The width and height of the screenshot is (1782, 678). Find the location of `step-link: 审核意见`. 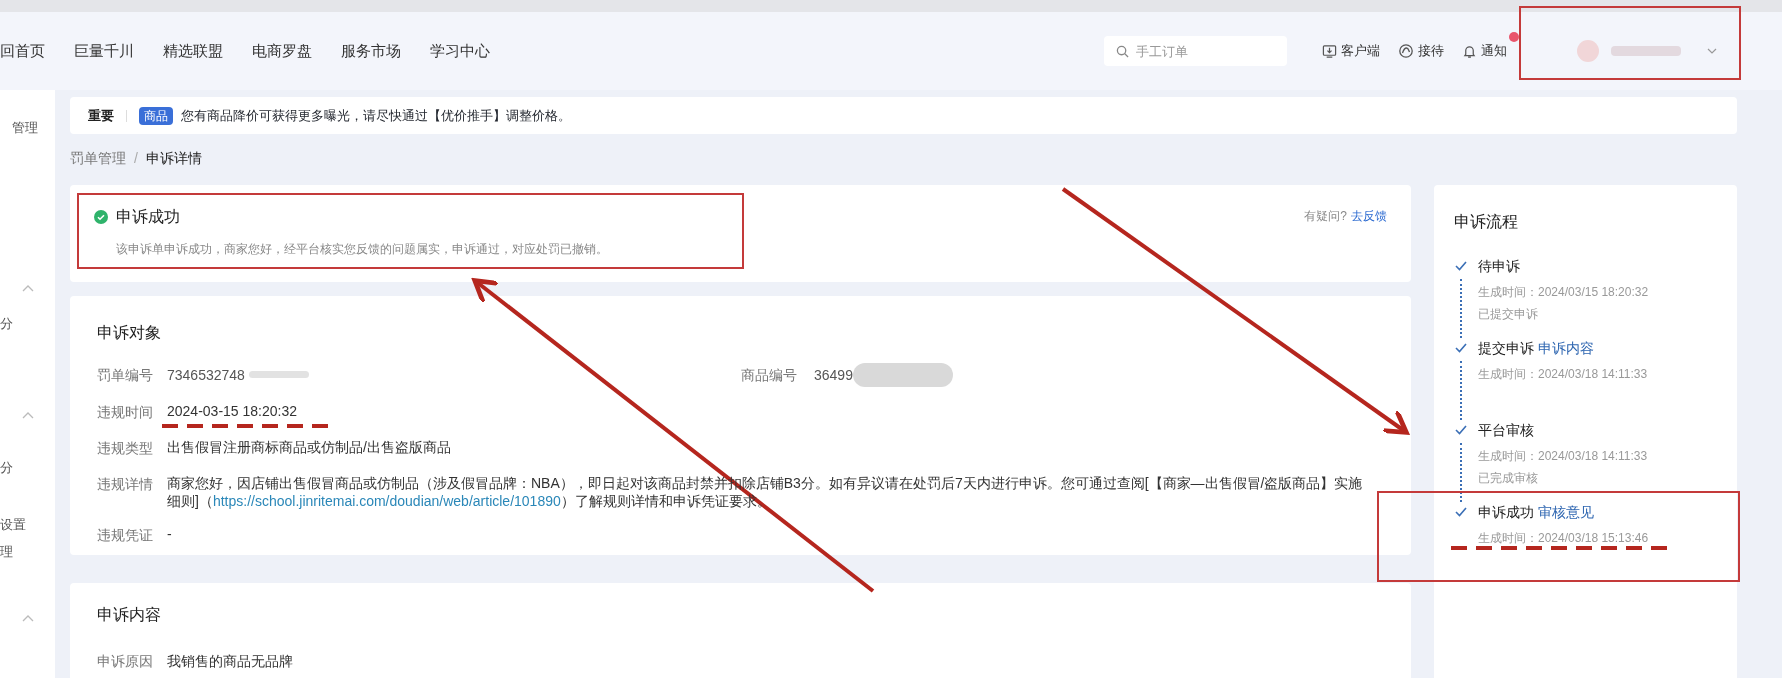

step-link: 审核意见 is located at coordinates (1566, 512).